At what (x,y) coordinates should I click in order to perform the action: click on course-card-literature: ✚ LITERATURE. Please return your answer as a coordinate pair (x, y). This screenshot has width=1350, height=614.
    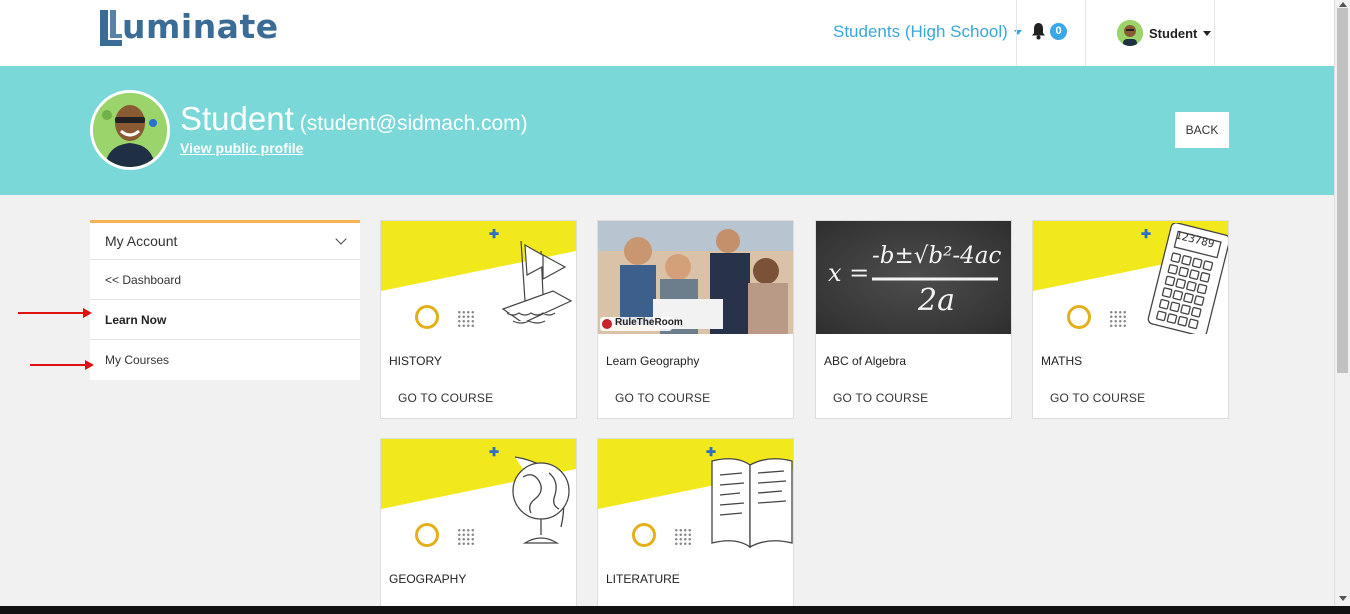
    Looking at the image, I should click on (695, 526).